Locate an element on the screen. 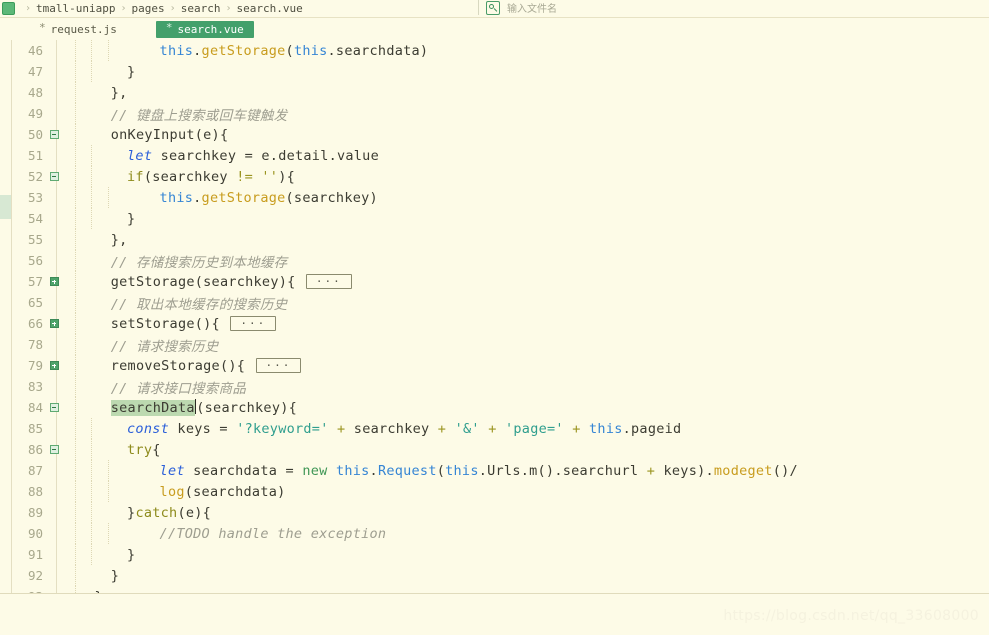 Image resolution: width=989 pixels, height=635 pixels. tab-request-js: * request.js is located at coordinates (78, 29).